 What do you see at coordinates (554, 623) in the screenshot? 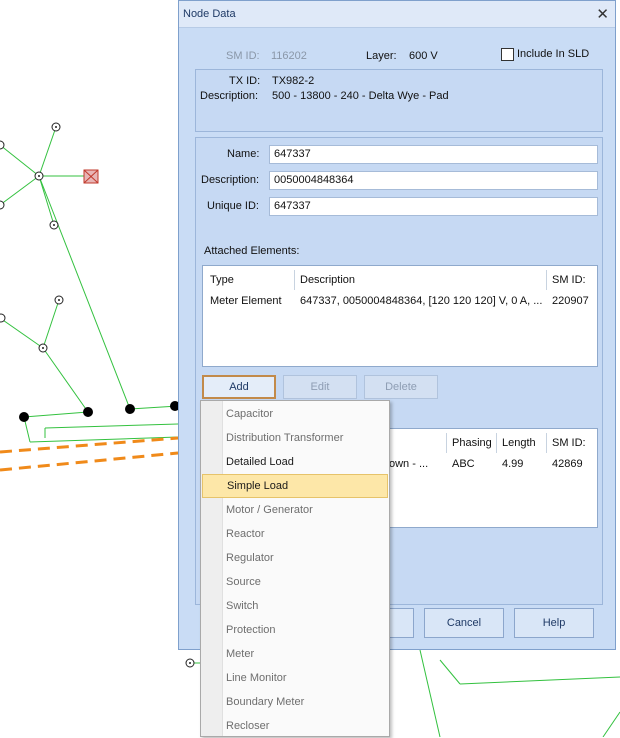
I see `help-button: Help` at bounding box center [554, 623].